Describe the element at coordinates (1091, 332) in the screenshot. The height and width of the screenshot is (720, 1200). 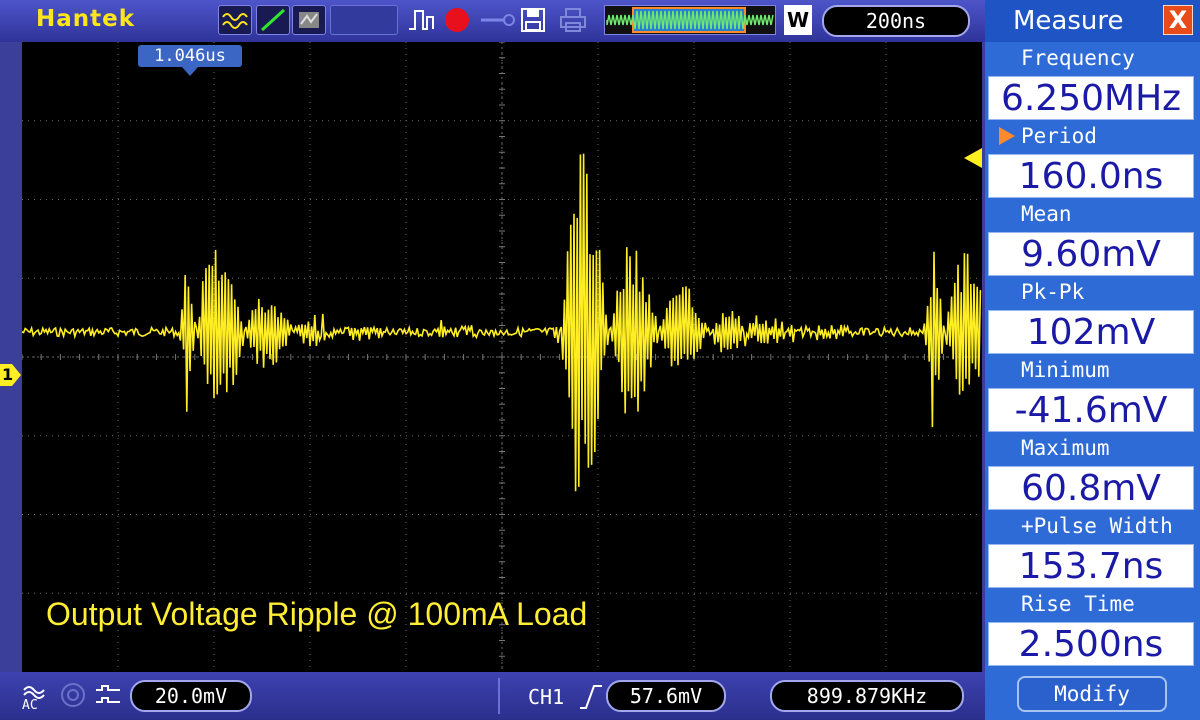
I see `measure-value-pk-pk: 102mV` at that location.